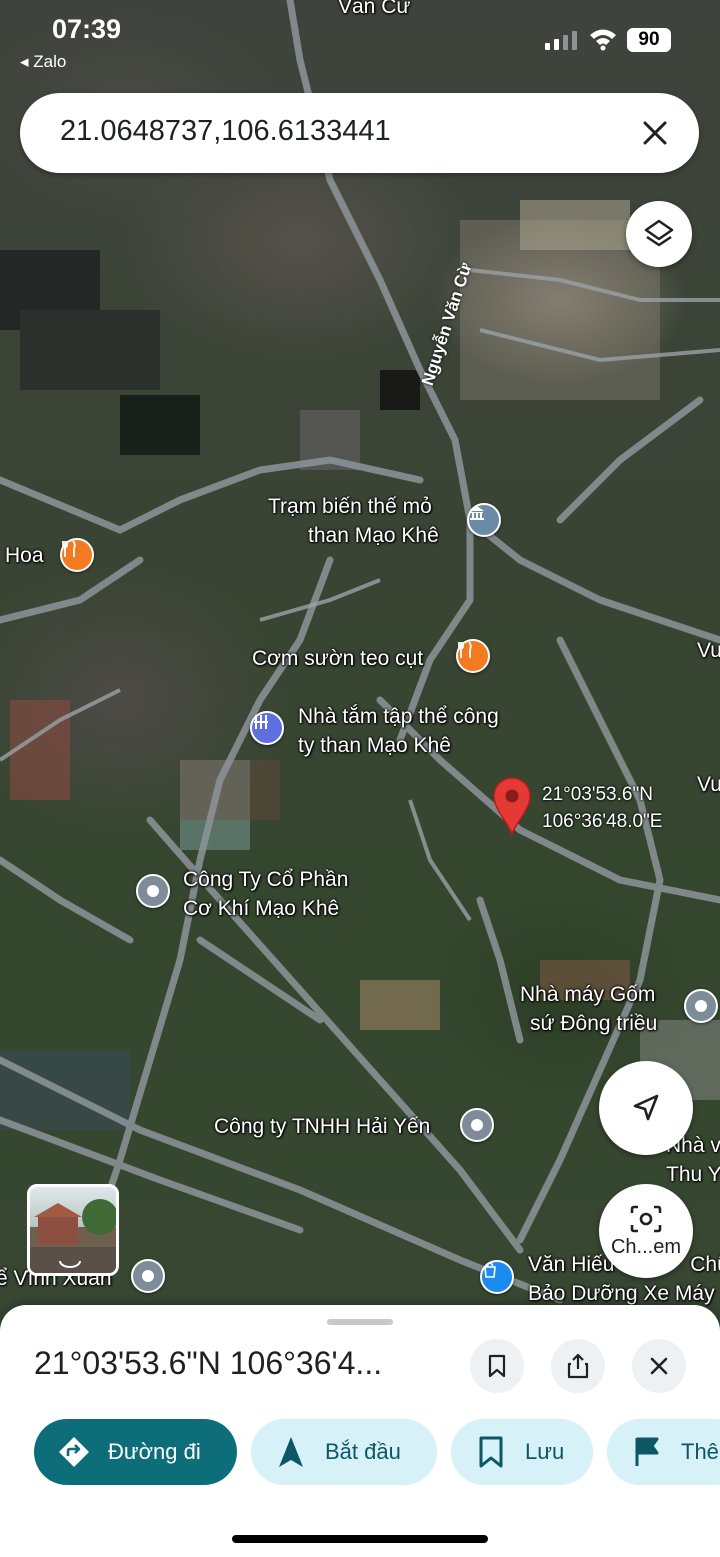 This screenshot has height=1557, width=720. I want to click on add-label-button: Thê, so click(663, 1452).